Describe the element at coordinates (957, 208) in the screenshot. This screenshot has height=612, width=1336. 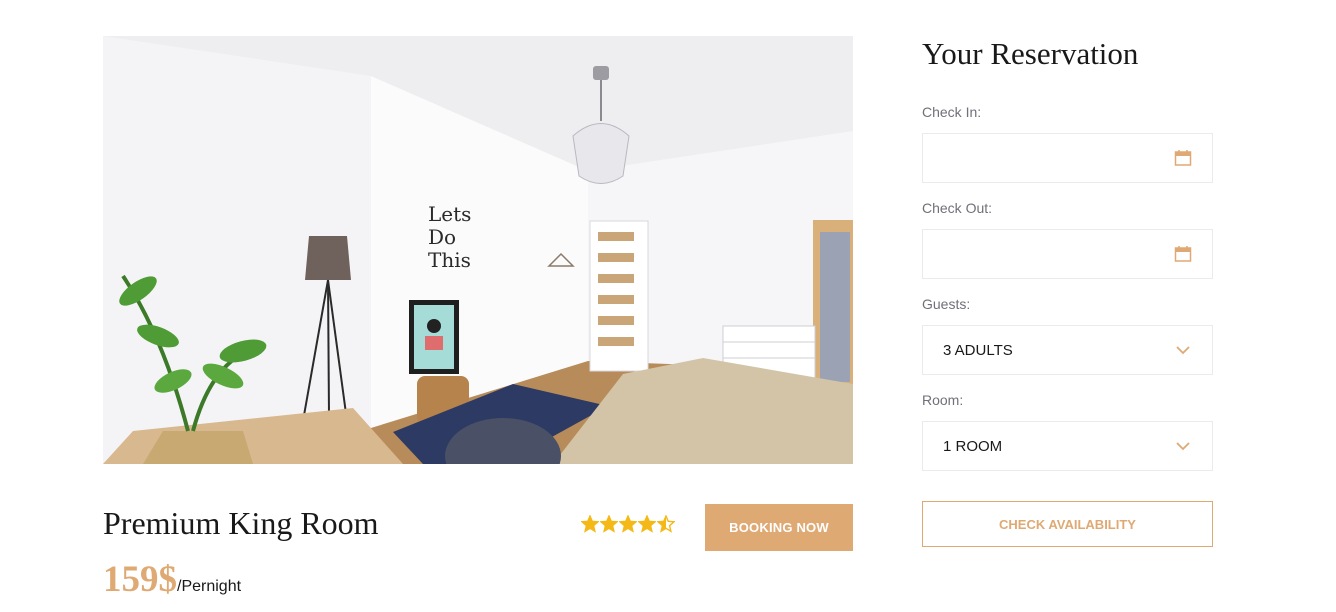
I see `check-out-label: Check Out:` at that location.